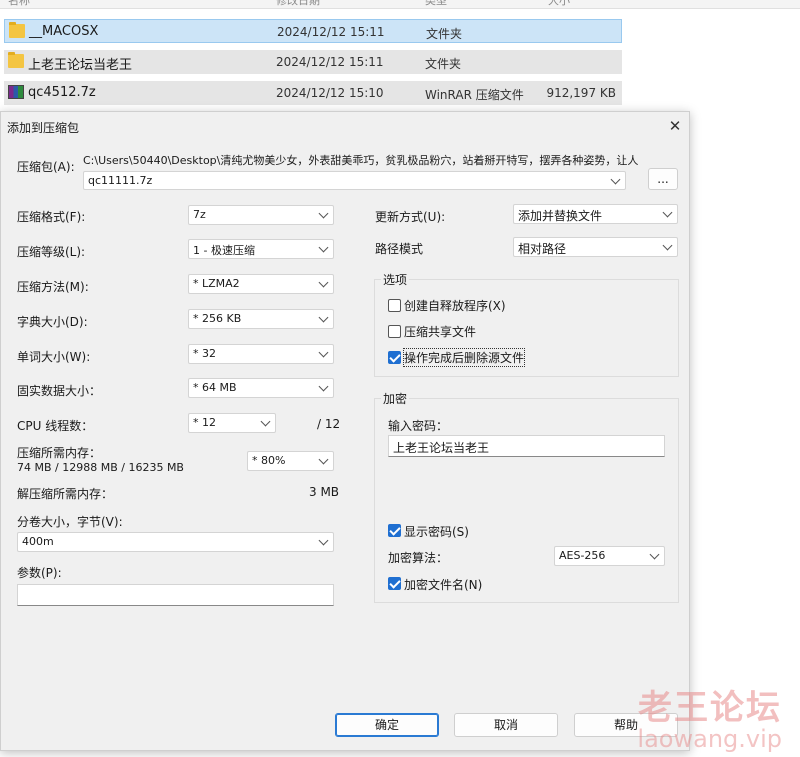  I want to click on dict-label: 字典大小(D):, so click(52, 322).